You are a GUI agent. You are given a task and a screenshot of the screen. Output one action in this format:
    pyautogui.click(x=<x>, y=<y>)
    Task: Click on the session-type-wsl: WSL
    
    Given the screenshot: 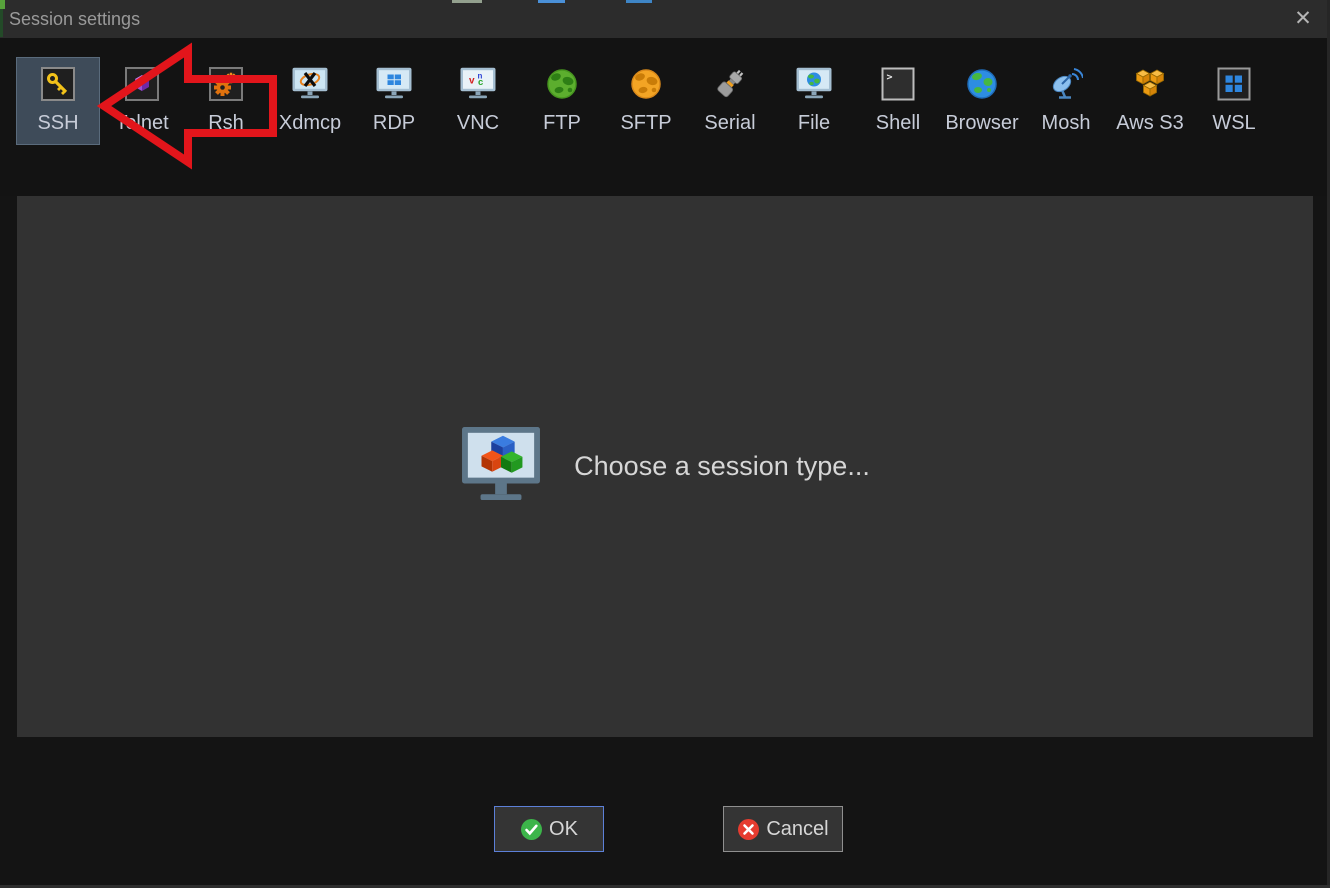 What is the action you would take?
    pyautogui.click(x=1234, y=101)
    